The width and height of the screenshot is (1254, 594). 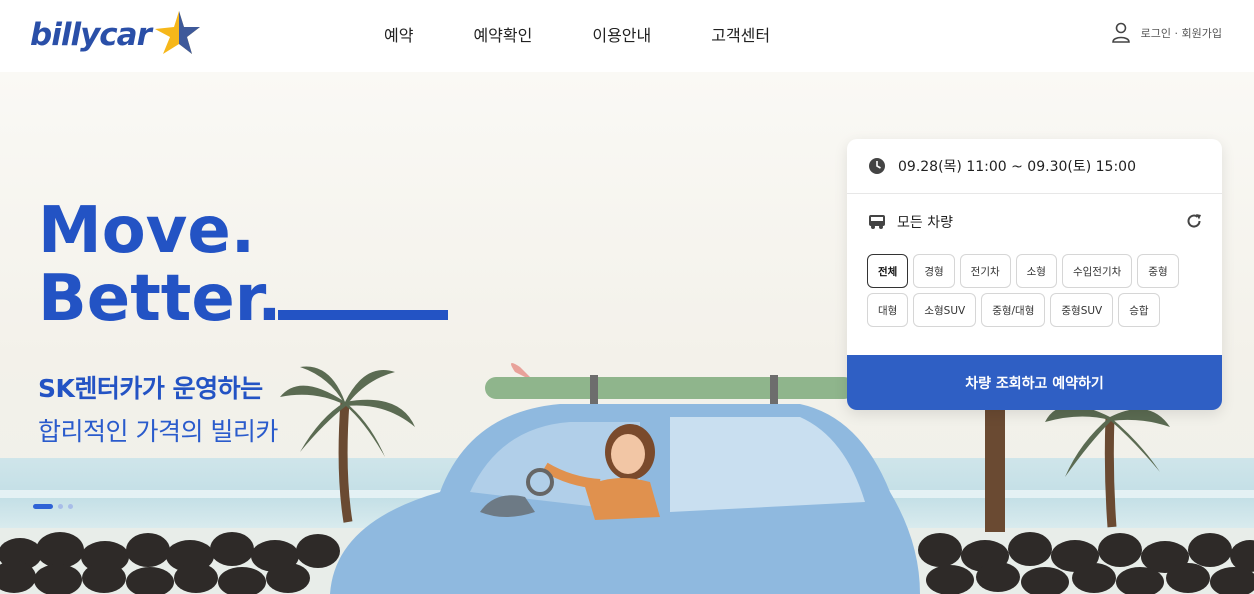 What do you see at coordinates (158, 431) in the screenshot?
I see `hero-subtitle: 합리적인 가격의 빌리카` at bounding box center [158, 431].